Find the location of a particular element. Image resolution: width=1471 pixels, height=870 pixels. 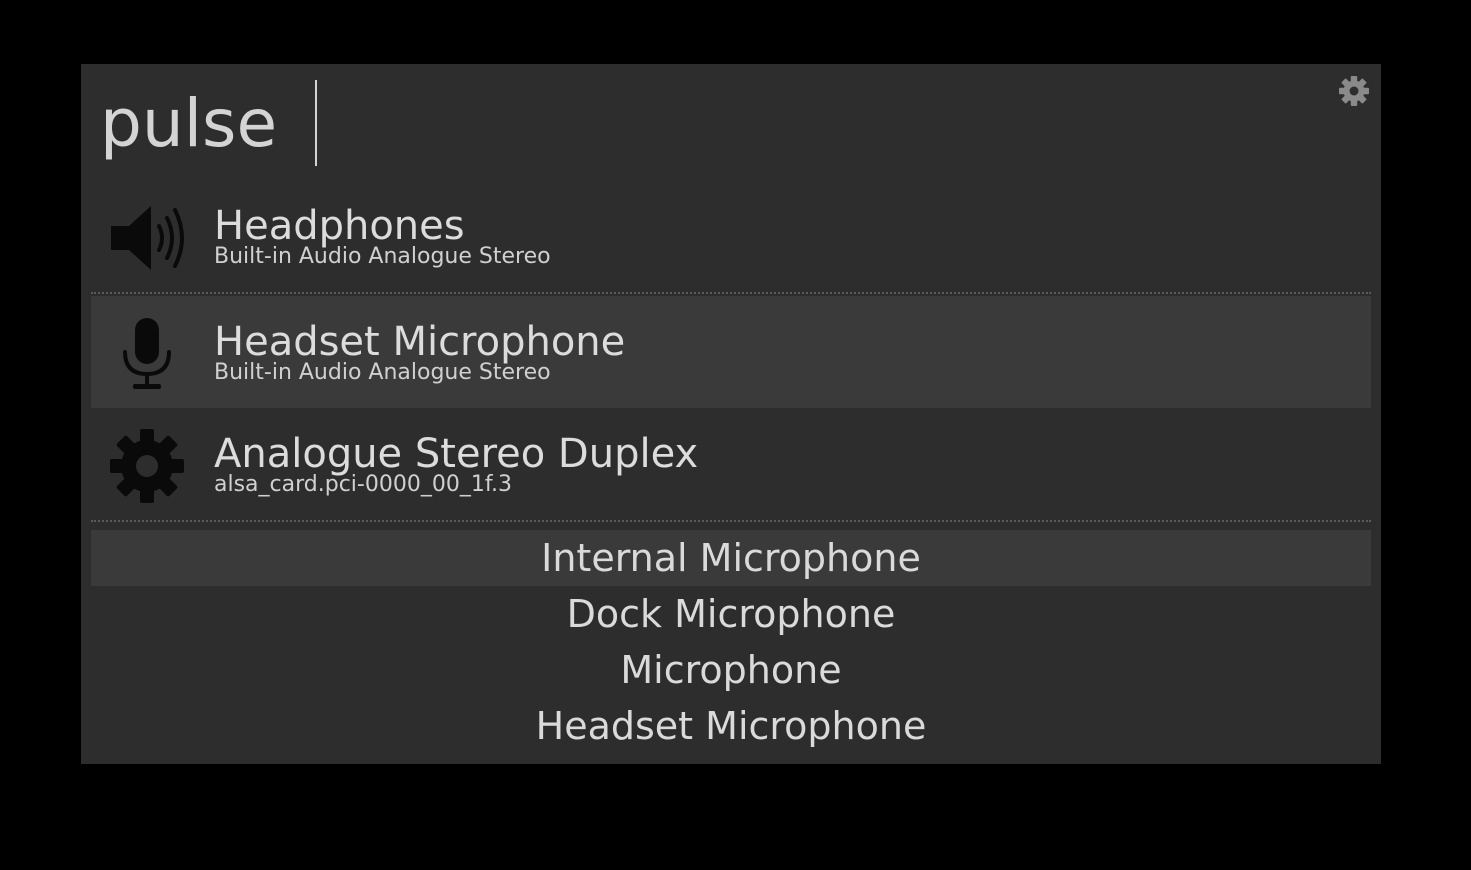

action-microphone: Microphone is located at coordinates (731, 670).